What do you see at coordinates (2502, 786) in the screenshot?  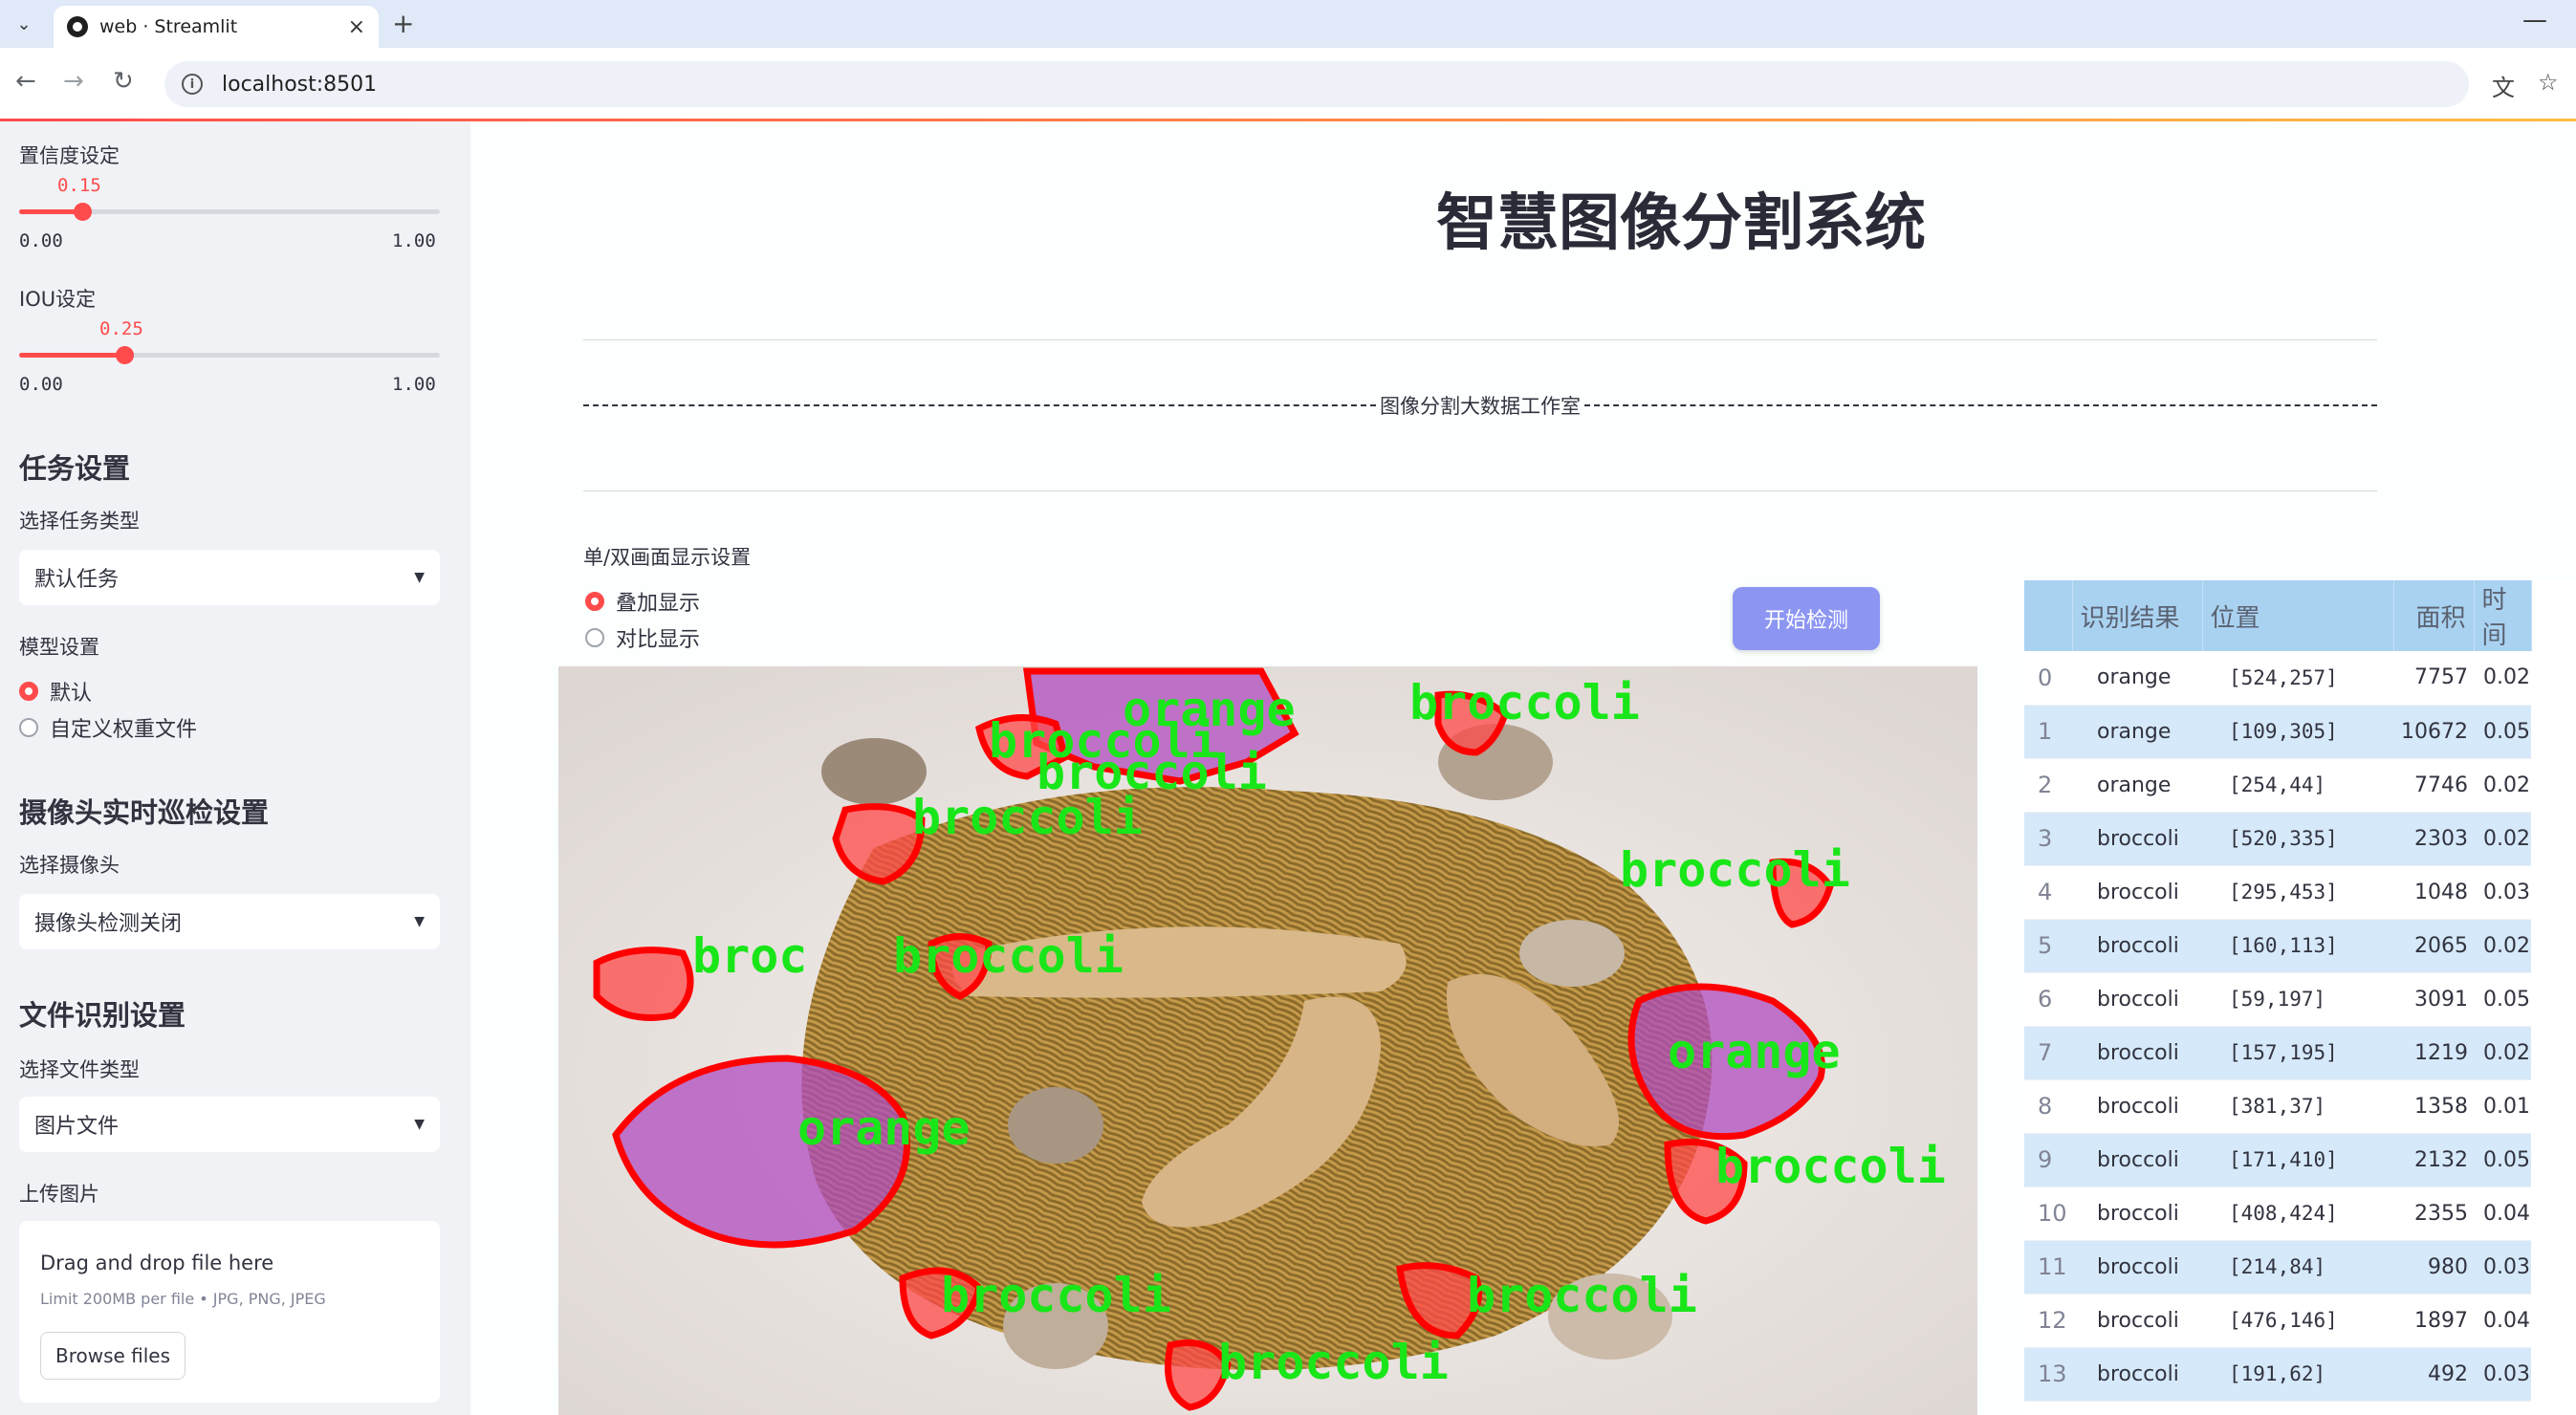 I see `row-time: 0.02` at bounding box center [2502, 786].